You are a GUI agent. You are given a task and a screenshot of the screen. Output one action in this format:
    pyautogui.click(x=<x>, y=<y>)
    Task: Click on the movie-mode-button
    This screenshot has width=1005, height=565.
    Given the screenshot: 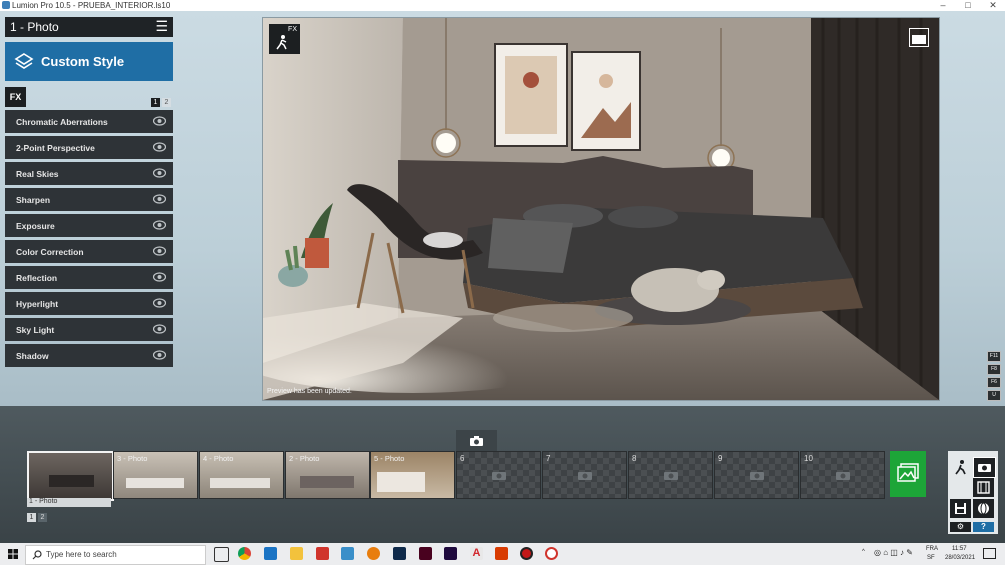 What is the action you would take?
    pyautogui.click(x=983, y=487)
    